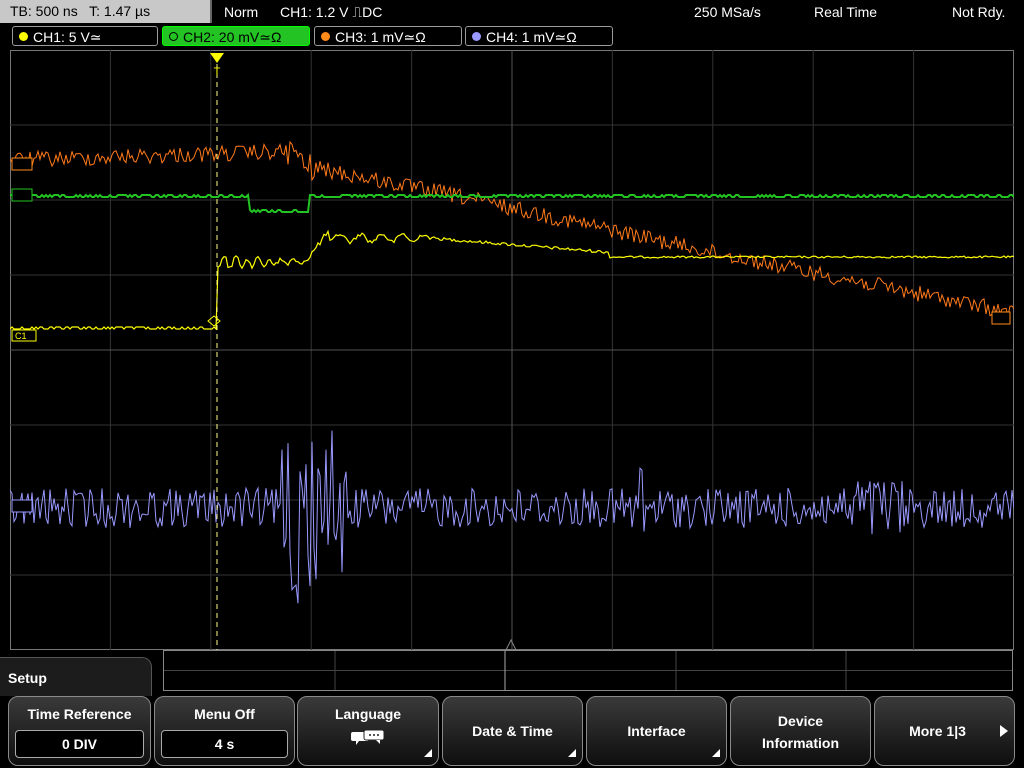 This screenshot has height=768, width=1024. I want to click on time-reference-value: 0 DIV, so click(79, 744).